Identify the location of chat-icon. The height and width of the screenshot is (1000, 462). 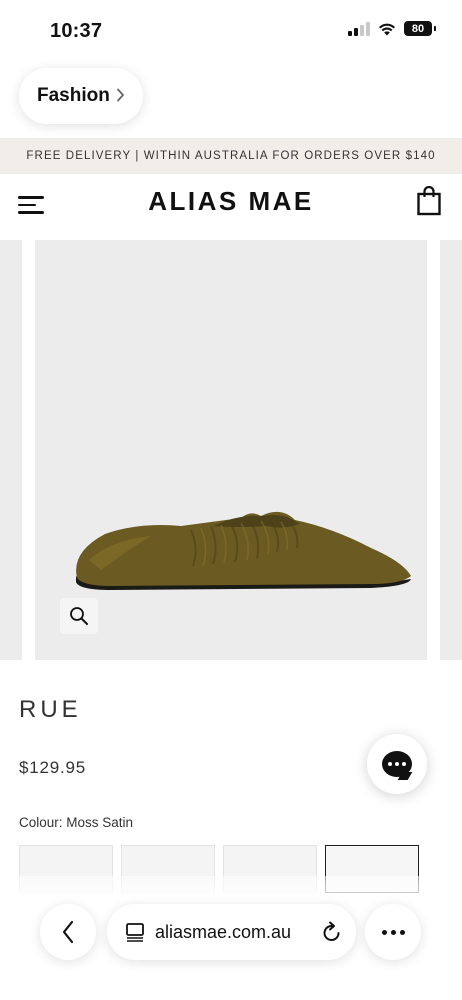
(397, 764).